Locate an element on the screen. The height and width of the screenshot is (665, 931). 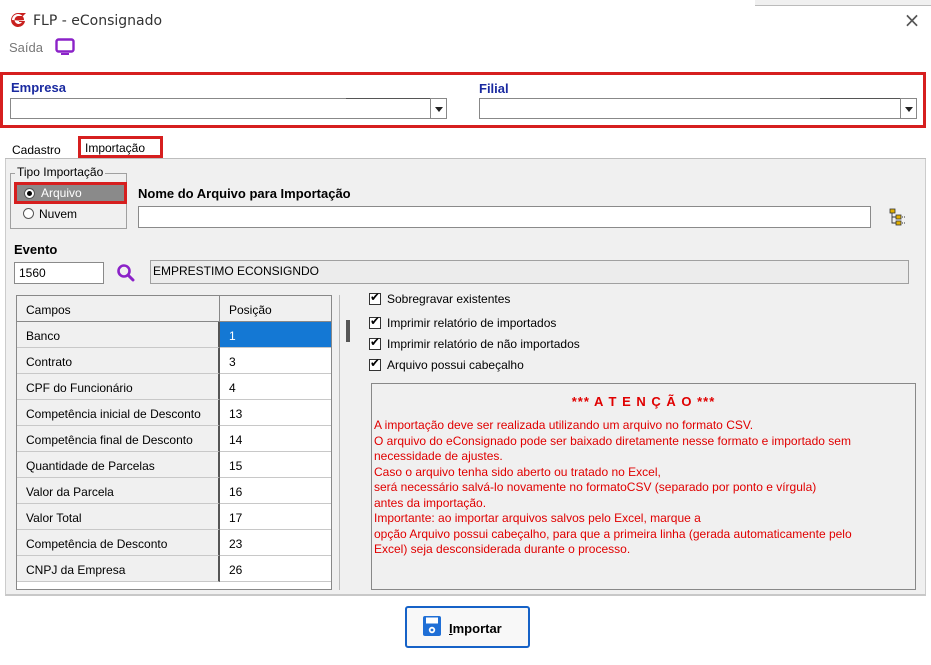
table-row: Competência de Desconto 23 is located at coordinates (174, 543).